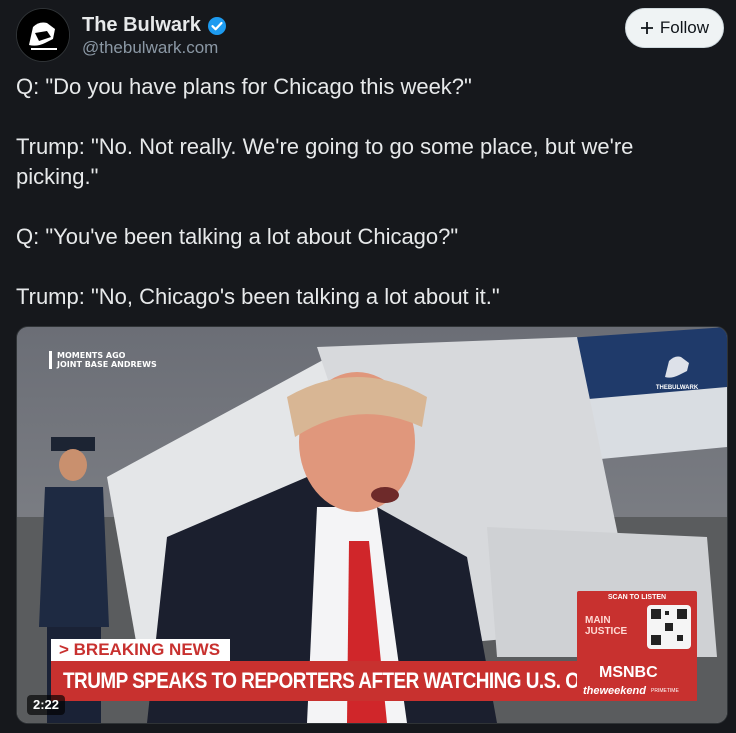  What do you see at coordinates (628, 672) in the screenshot?
I see `network-name: MSNBC` at bounding box center [628, 672].